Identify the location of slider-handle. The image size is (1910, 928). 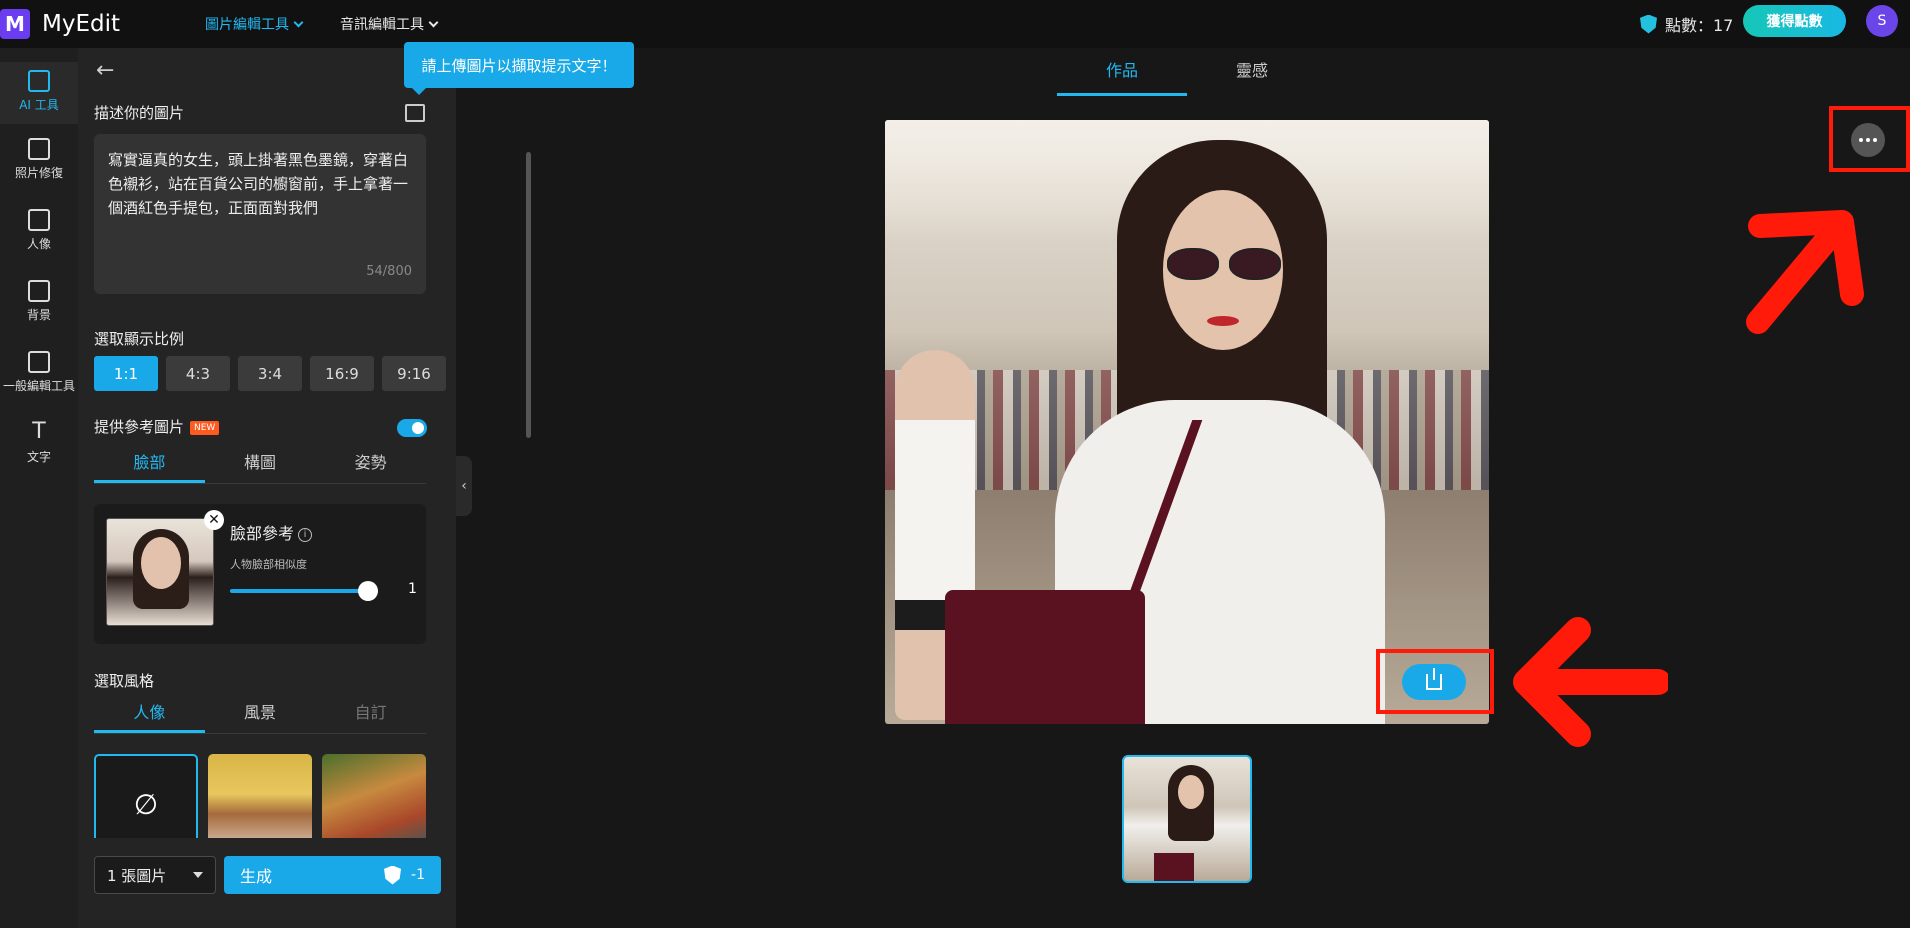
(368, 591).